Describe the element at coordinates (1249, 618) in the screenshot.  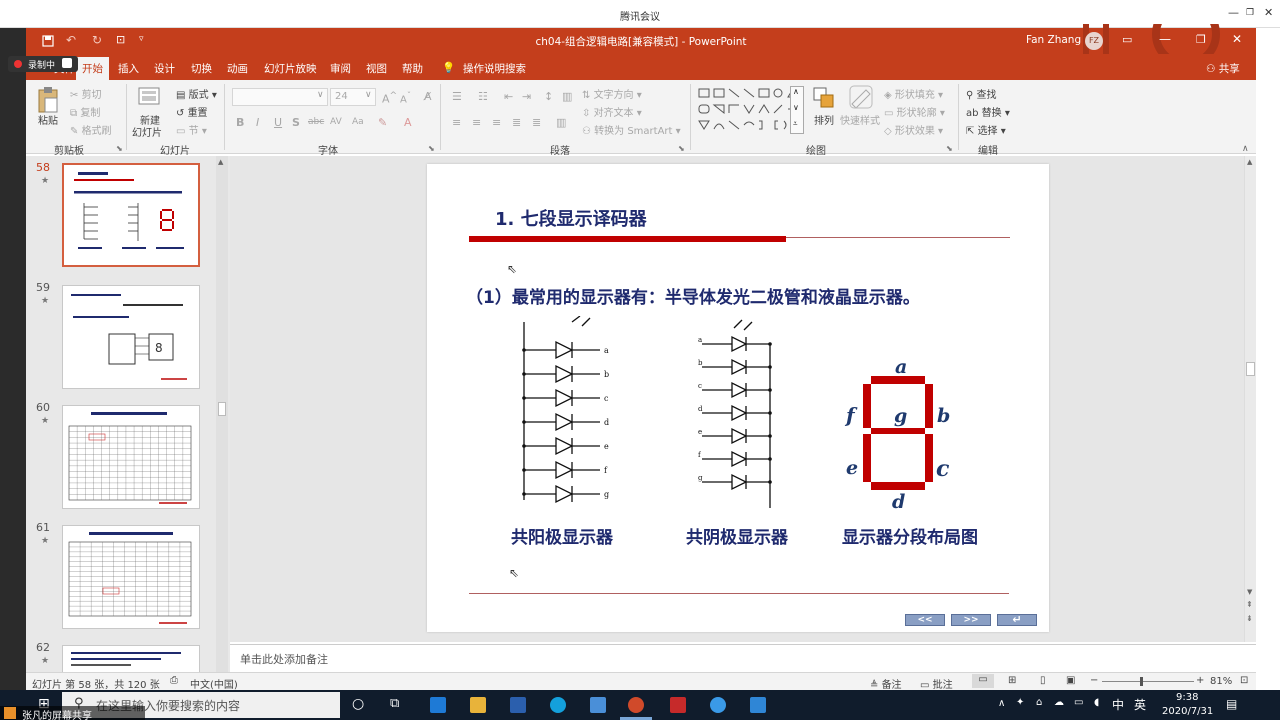
I see `next-slide-icon: ⇟` at that location.